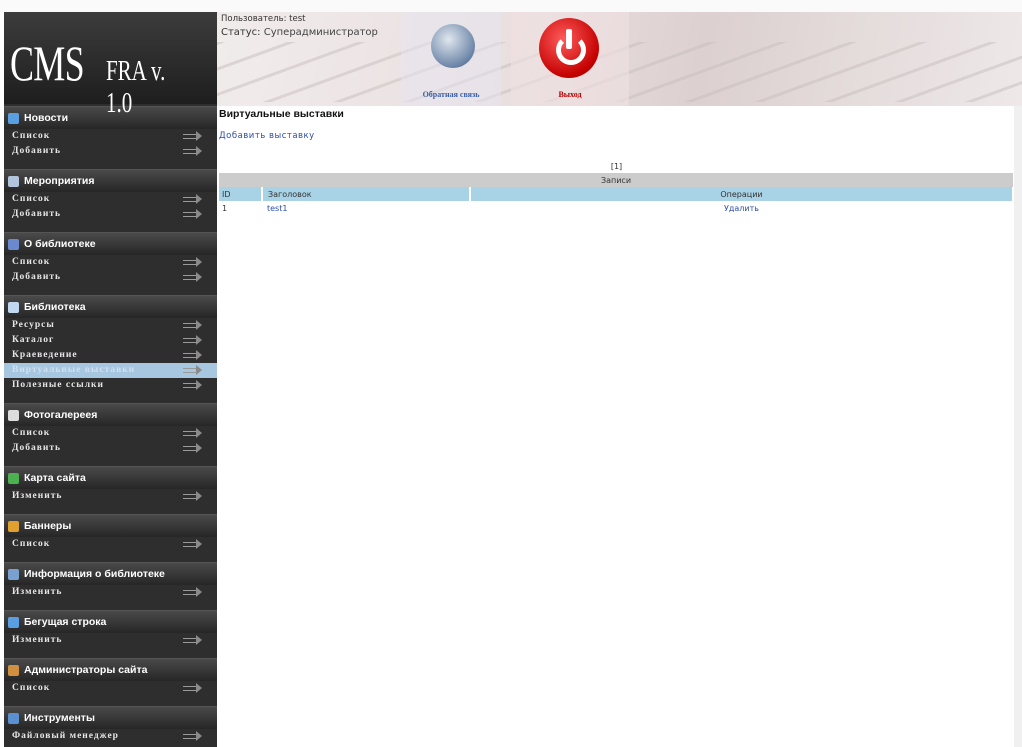  I want to click on section-title-label: Карта сайта, so click(55, 478).